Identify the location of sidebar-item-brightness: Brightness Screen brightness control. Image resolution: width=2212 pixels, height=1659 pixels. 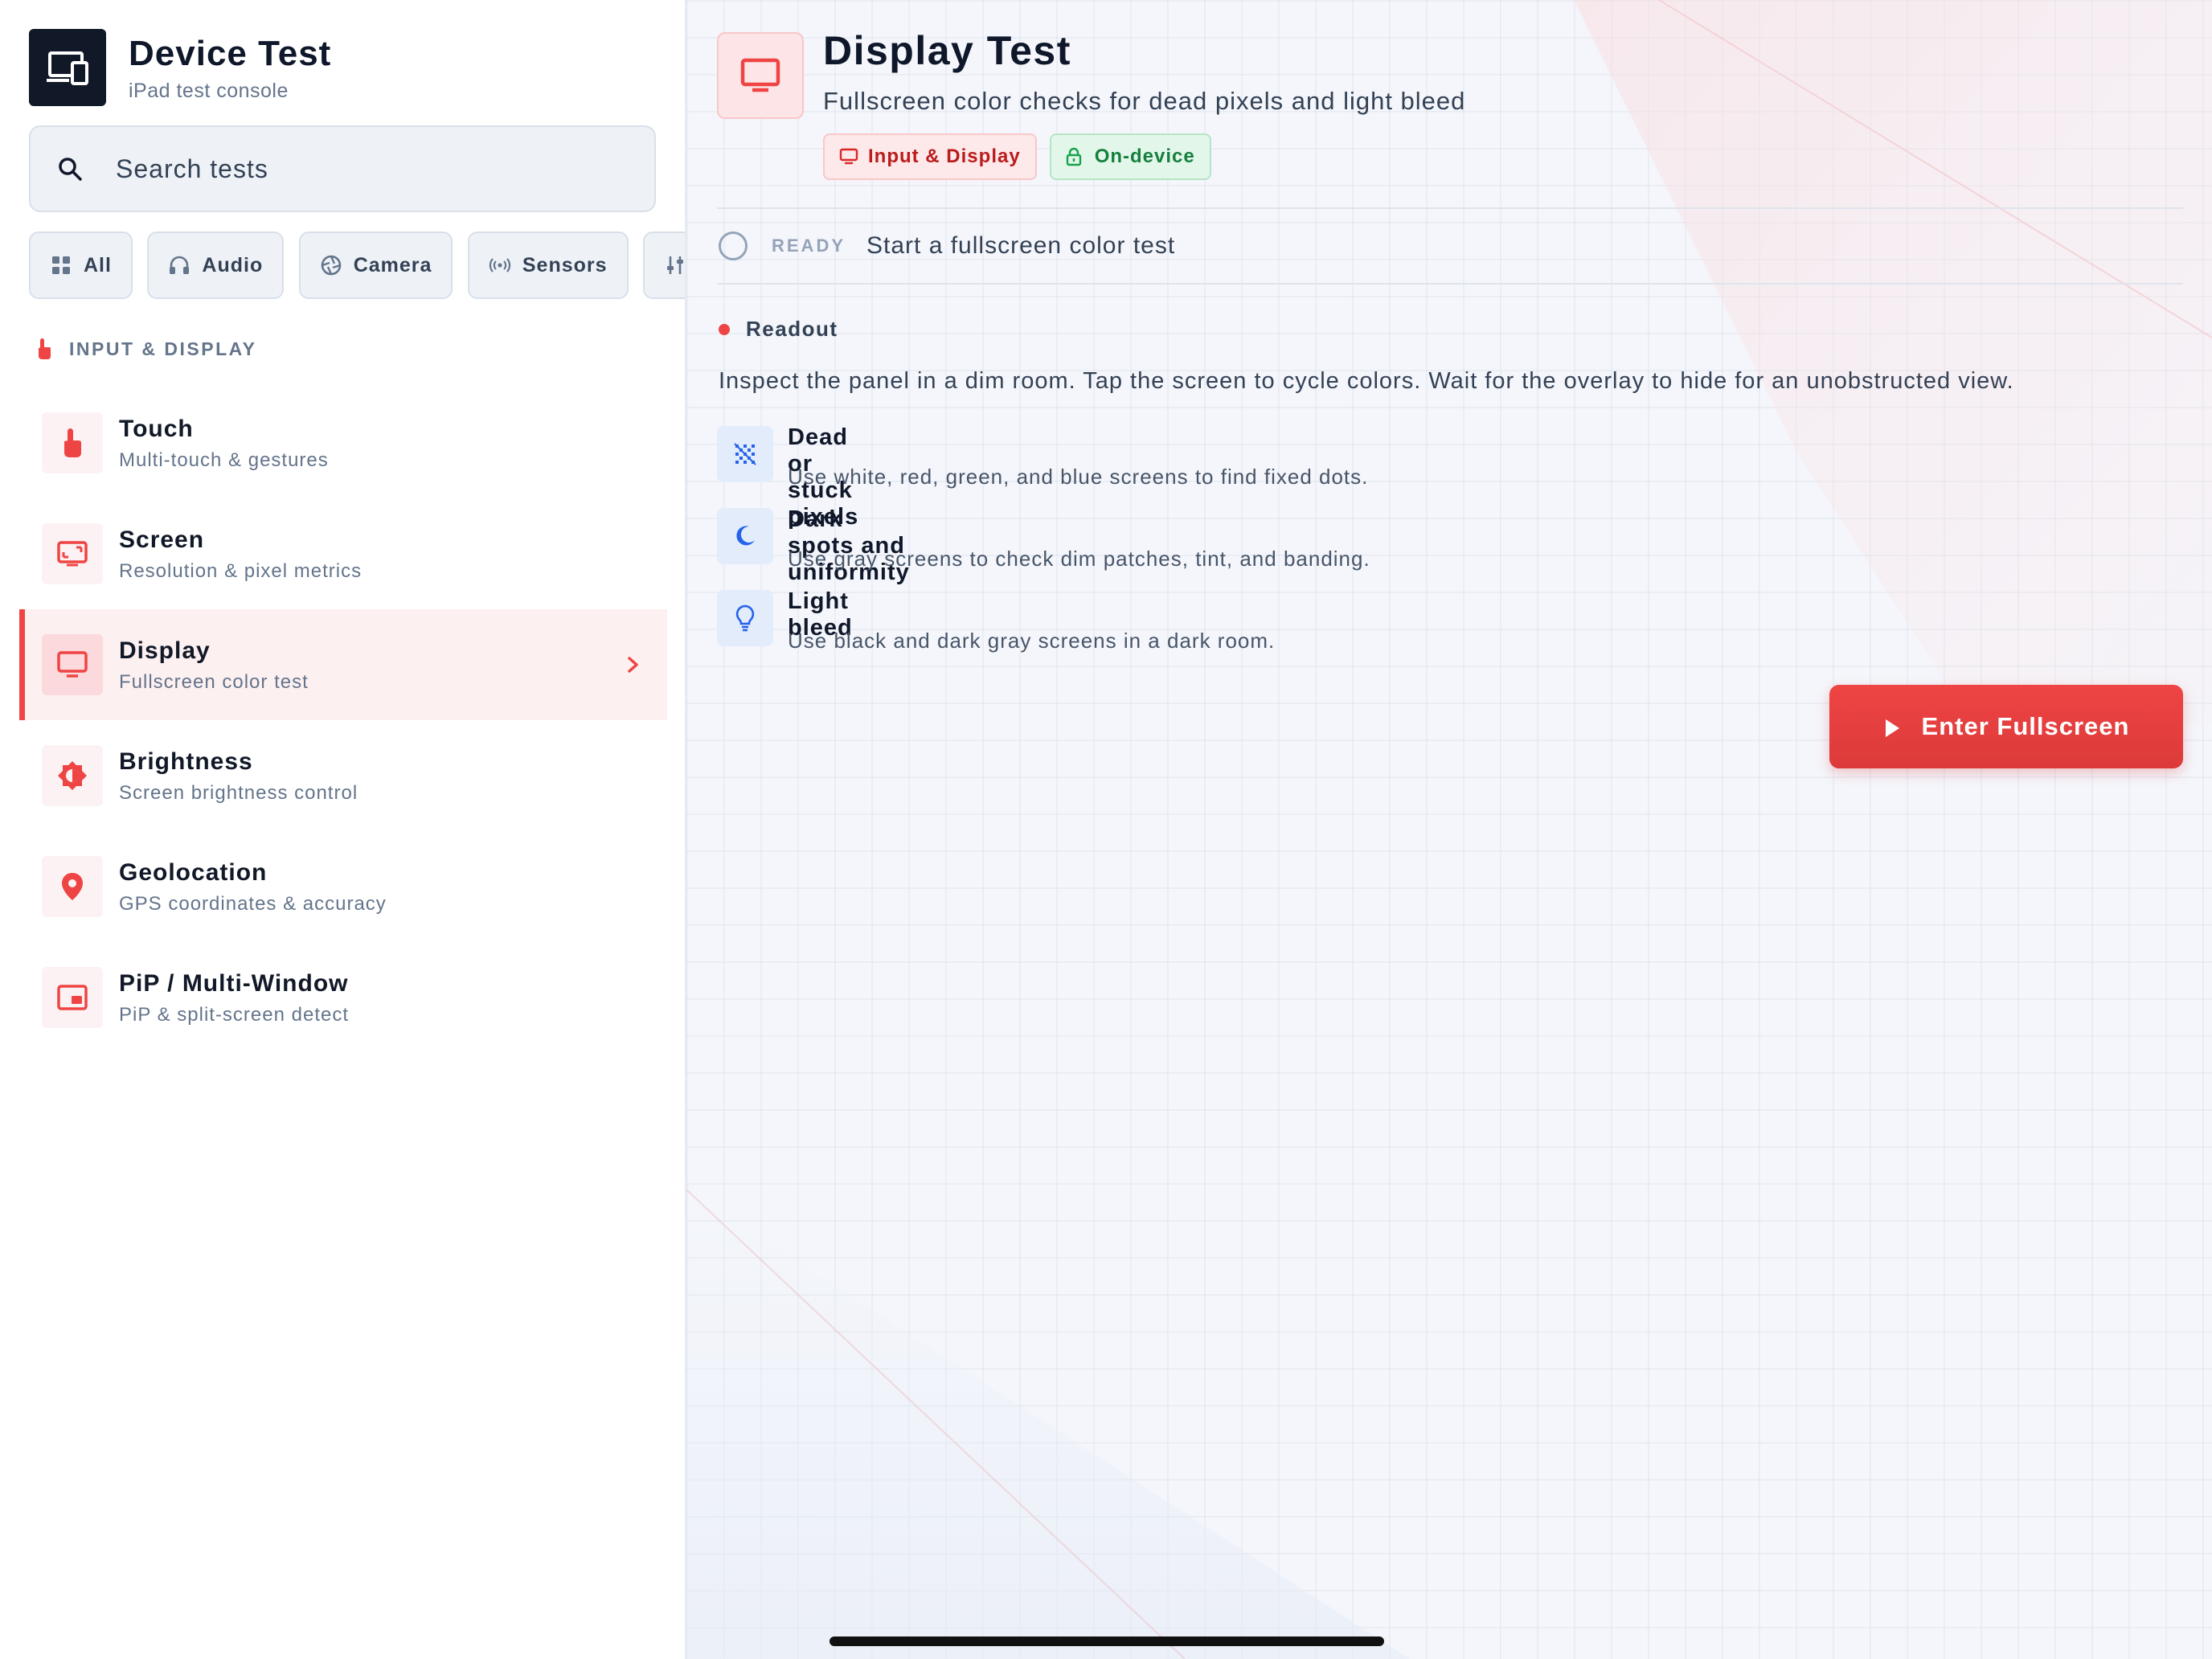
(342, 775).